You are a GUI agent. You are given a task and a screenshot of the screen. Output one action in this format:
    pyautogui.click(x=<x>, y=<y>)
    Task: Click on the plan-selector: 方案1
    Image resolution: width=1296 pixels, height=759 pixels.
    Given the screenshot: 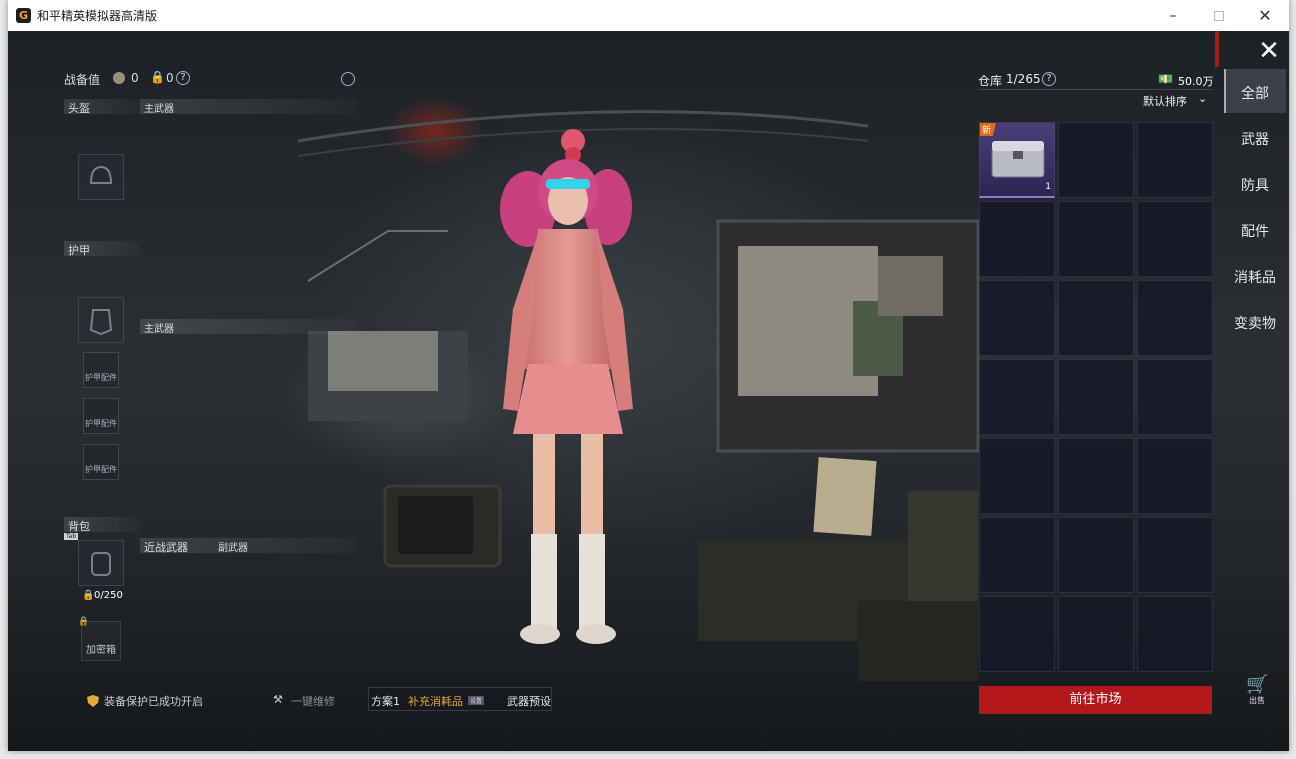 What is the action you would take?
    pyautogui.click(x=385, y=701)
    